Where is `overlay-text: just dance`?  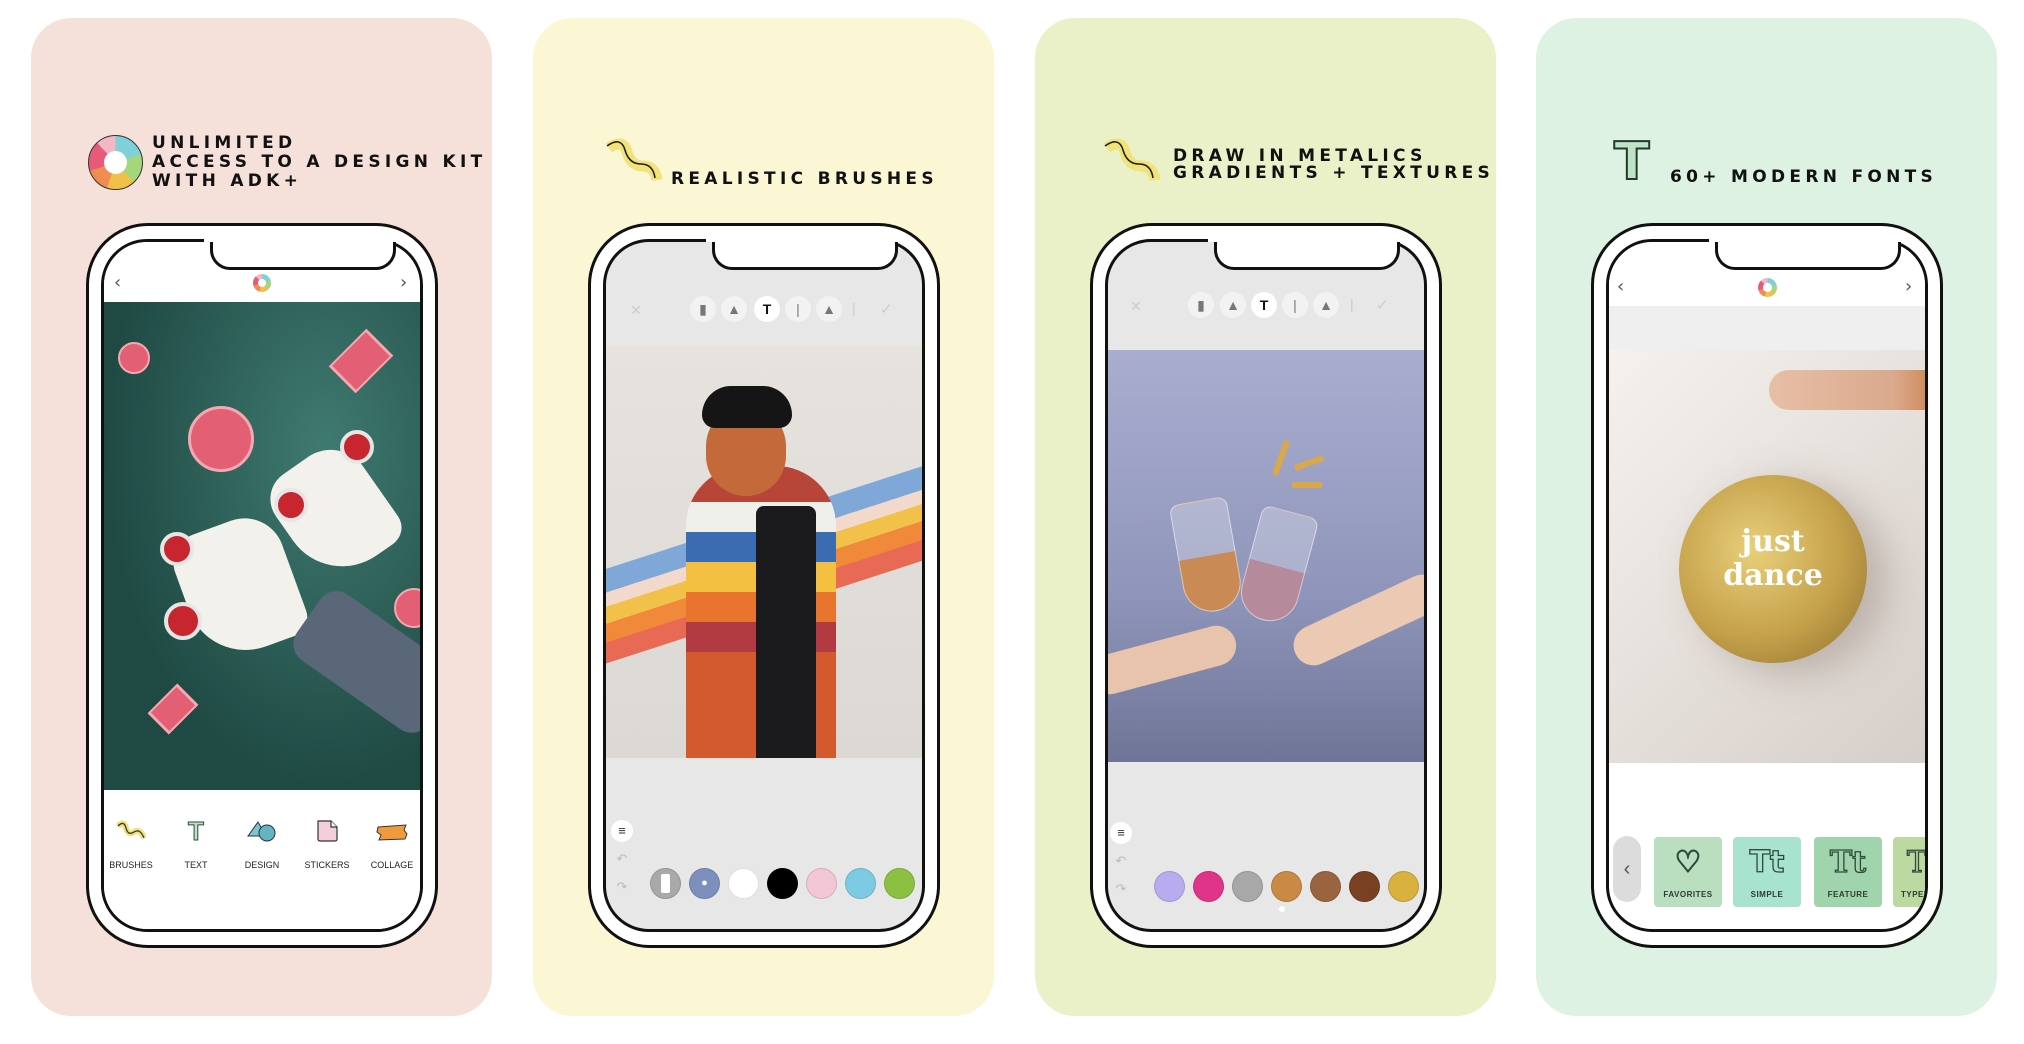 overlay-text: just dance is located at coordinates (1773, 559).